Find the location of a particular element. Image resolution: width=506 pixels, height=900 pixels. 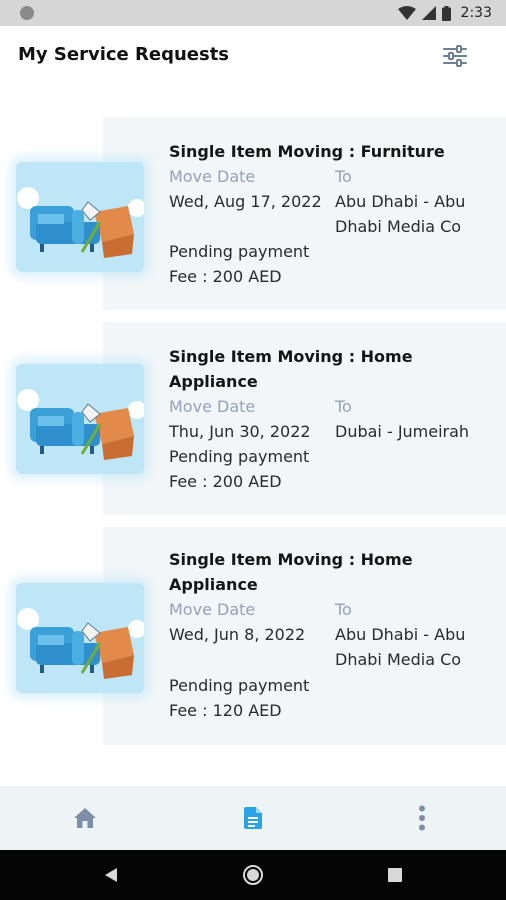

filter-button is located at coordinates (455, 56).